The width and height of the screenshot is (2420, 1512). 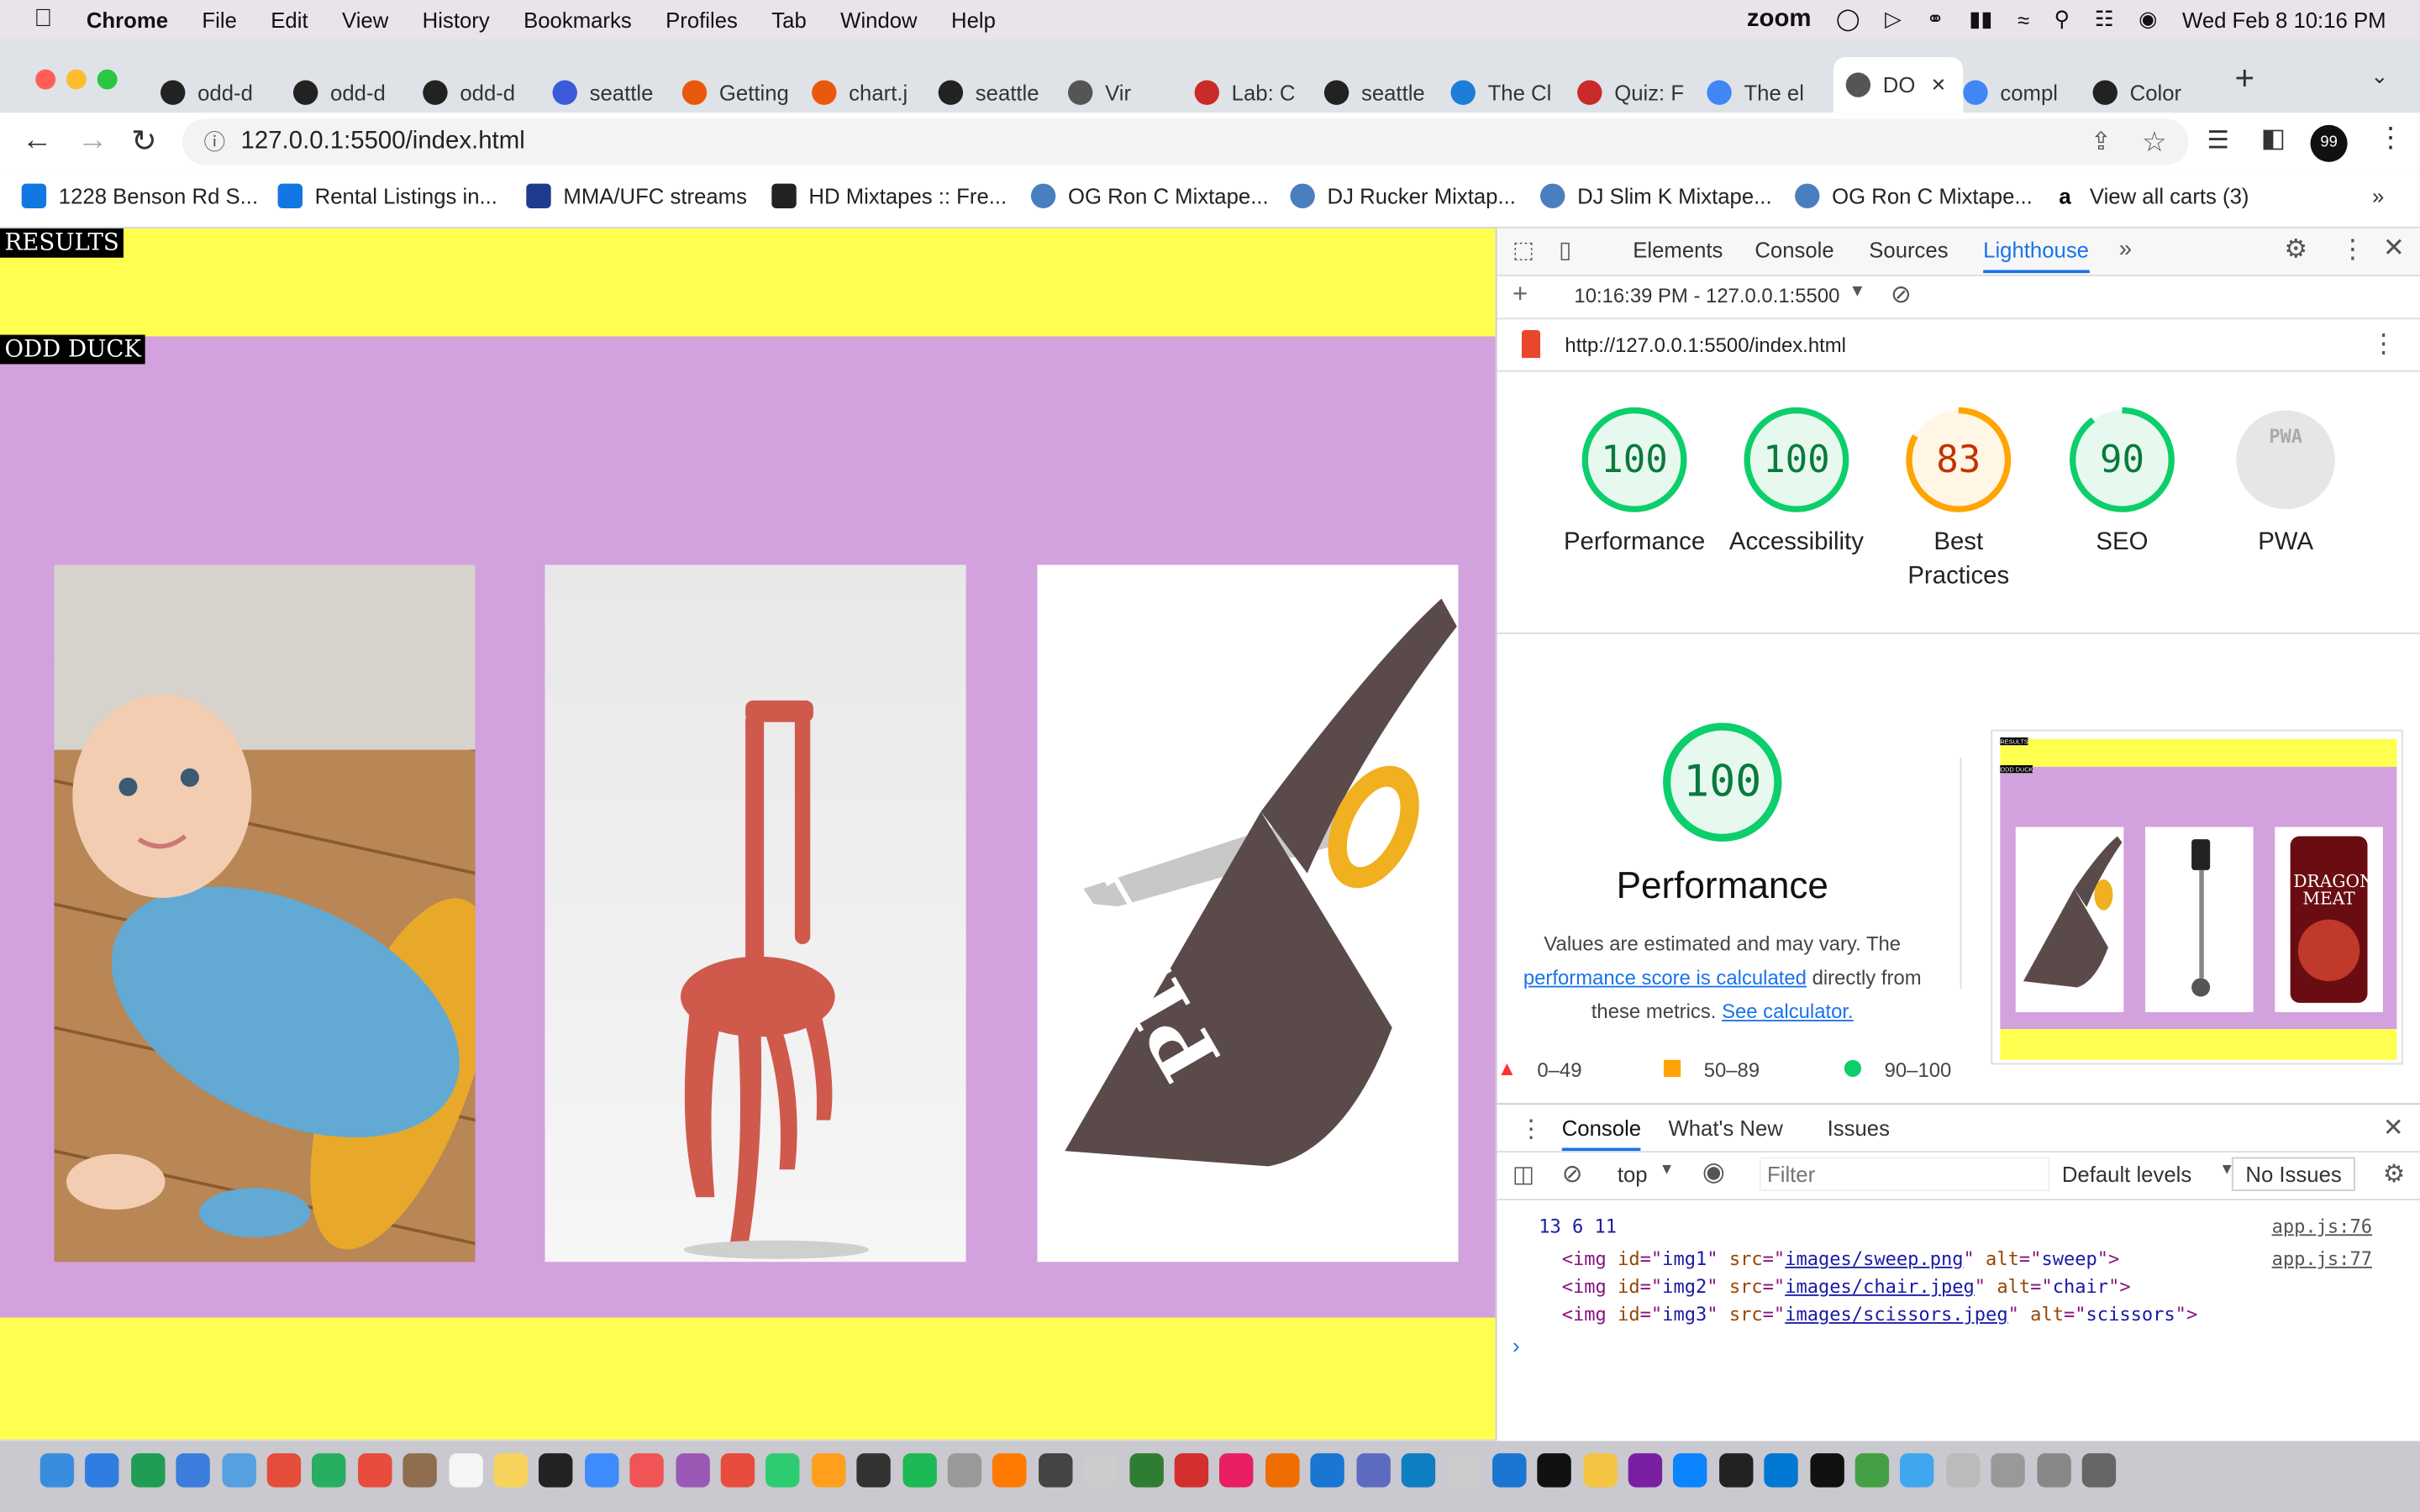 I want to click on product-image-chair, so click(x=755, y=913).